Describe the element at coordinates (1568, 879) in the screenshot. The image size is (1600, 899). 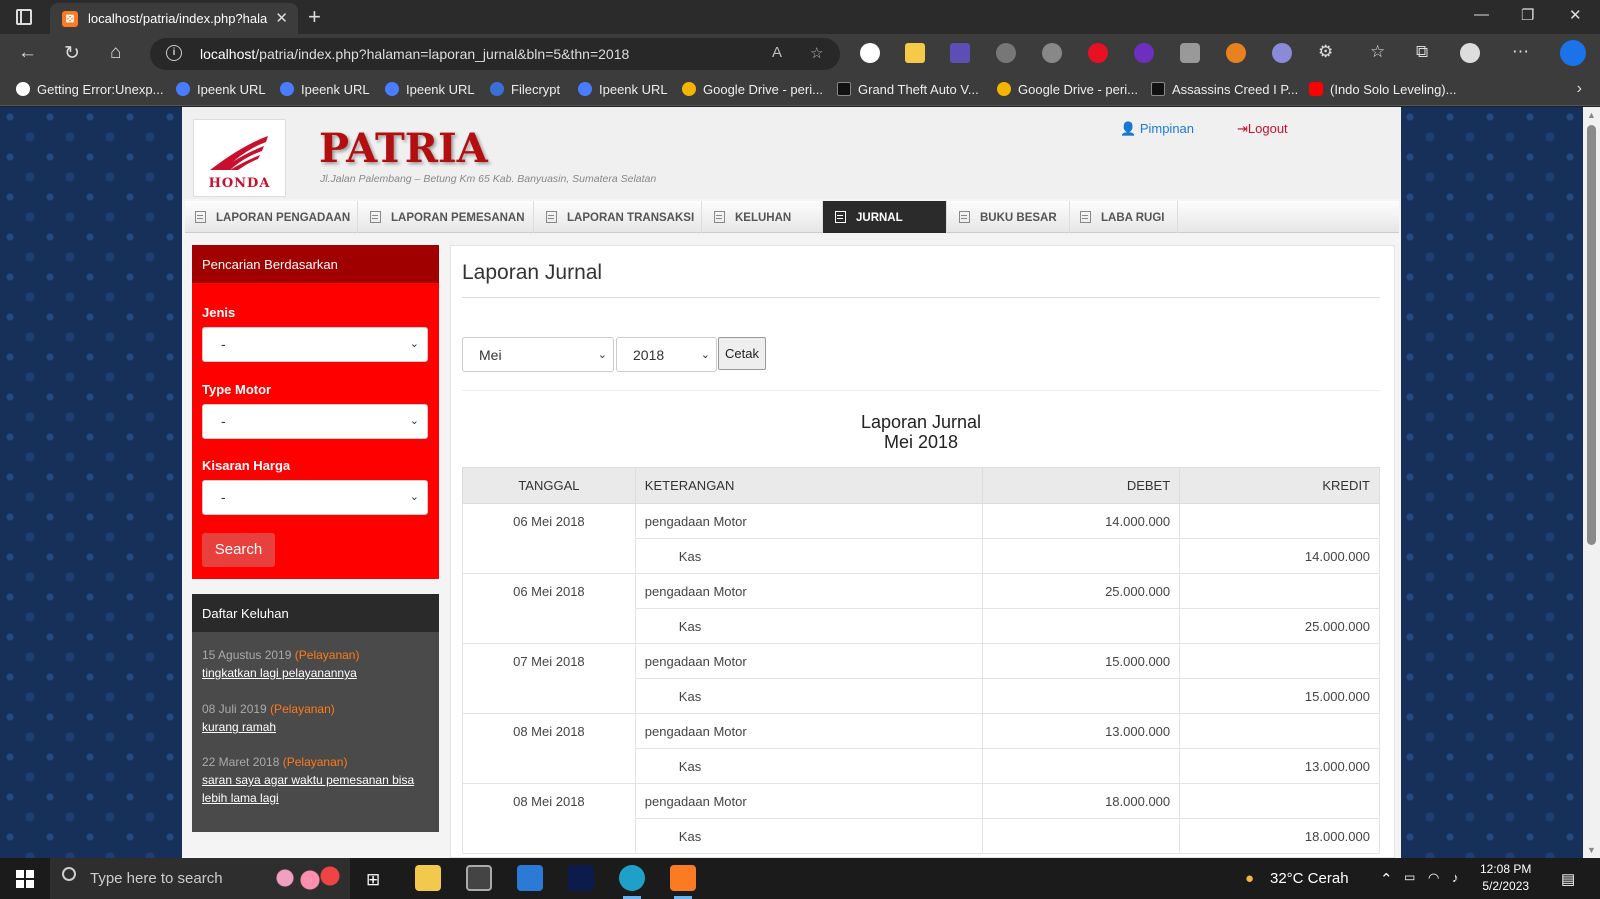
I see `notifications-icon: ▤` at that location.